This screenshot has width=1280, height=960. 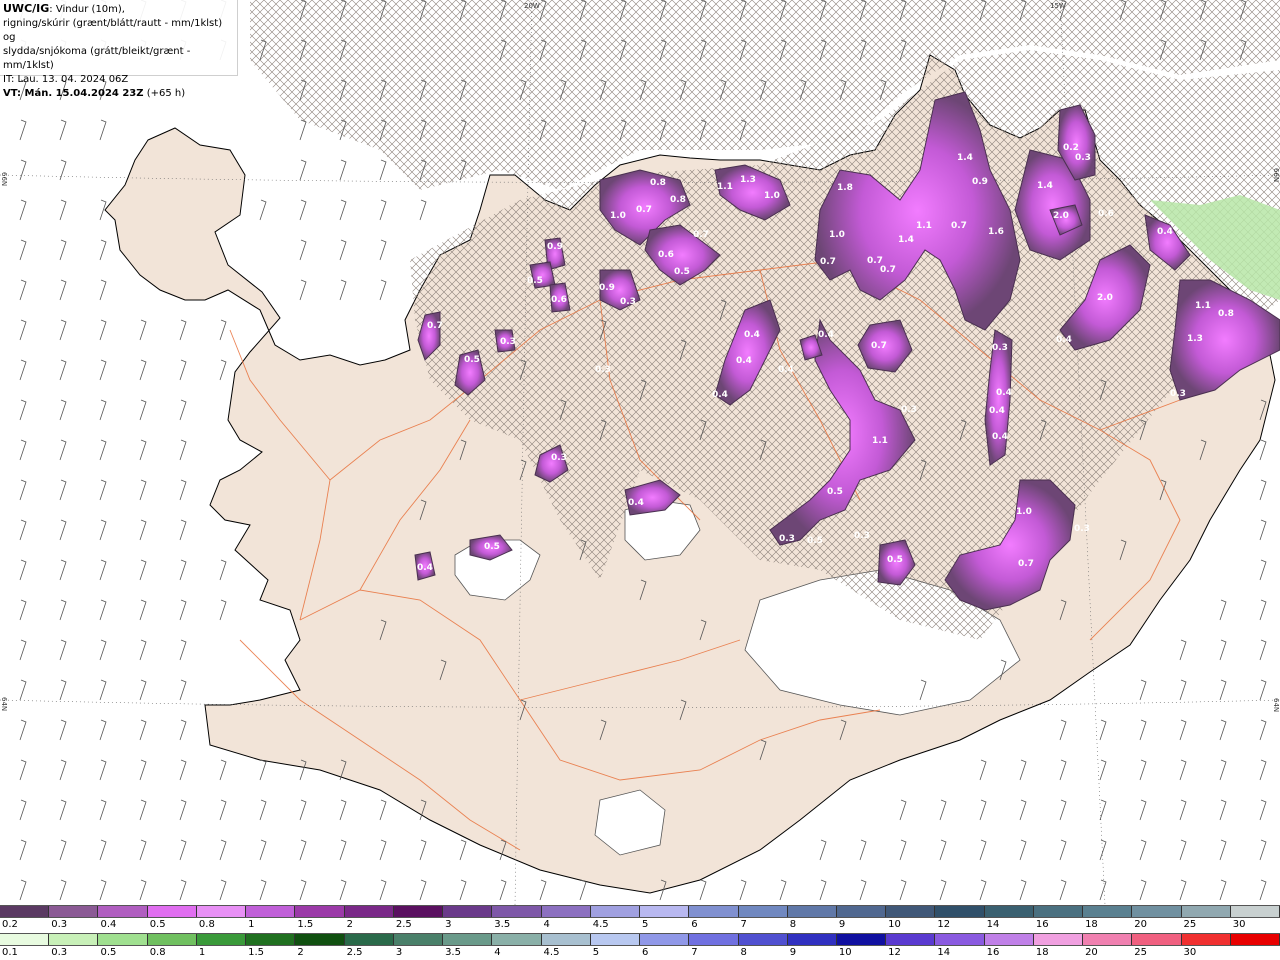 What do you see at coordinates (1276, 175) in the screenshot?
I see `lat-label-66n-right: 66N` at bounding box center [1276, 175].